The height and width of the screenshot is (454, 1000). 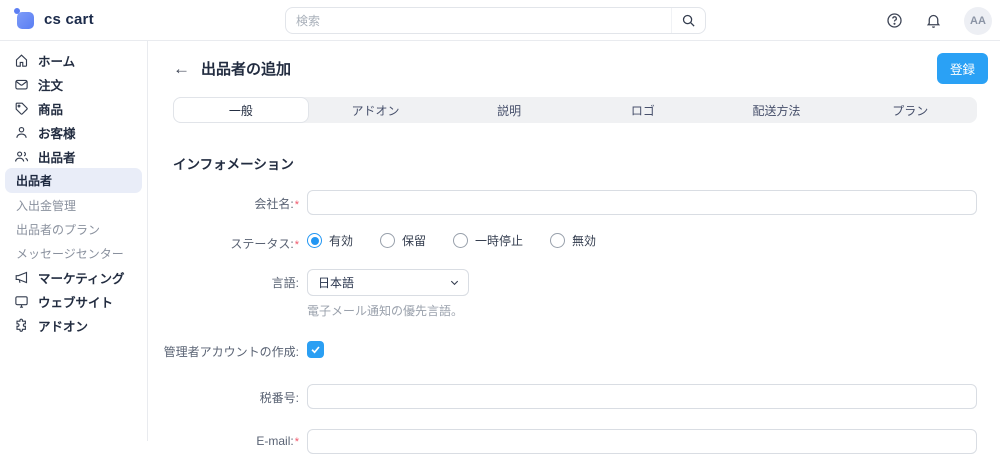 I want to click on tab-shipping-methods: 配送方法, so click(x=777, y=110).